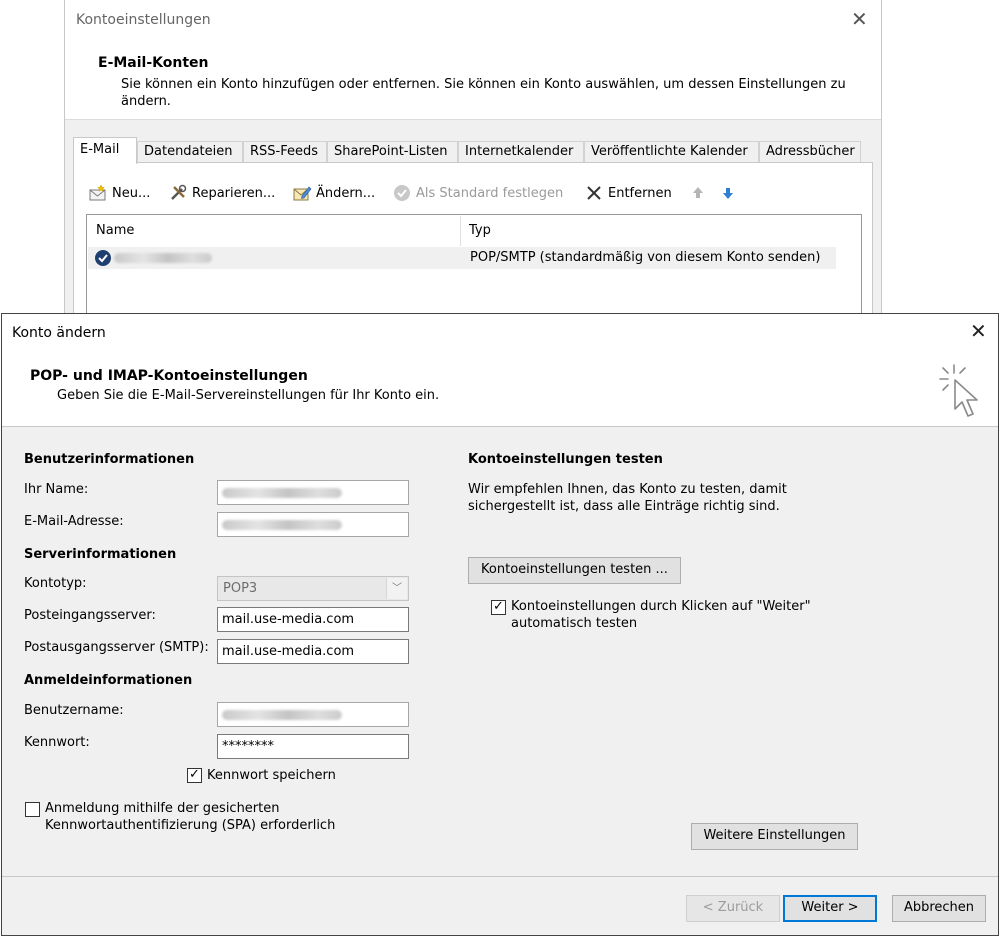  I want to click on remove-button: Entfernen, so click(628, 193).